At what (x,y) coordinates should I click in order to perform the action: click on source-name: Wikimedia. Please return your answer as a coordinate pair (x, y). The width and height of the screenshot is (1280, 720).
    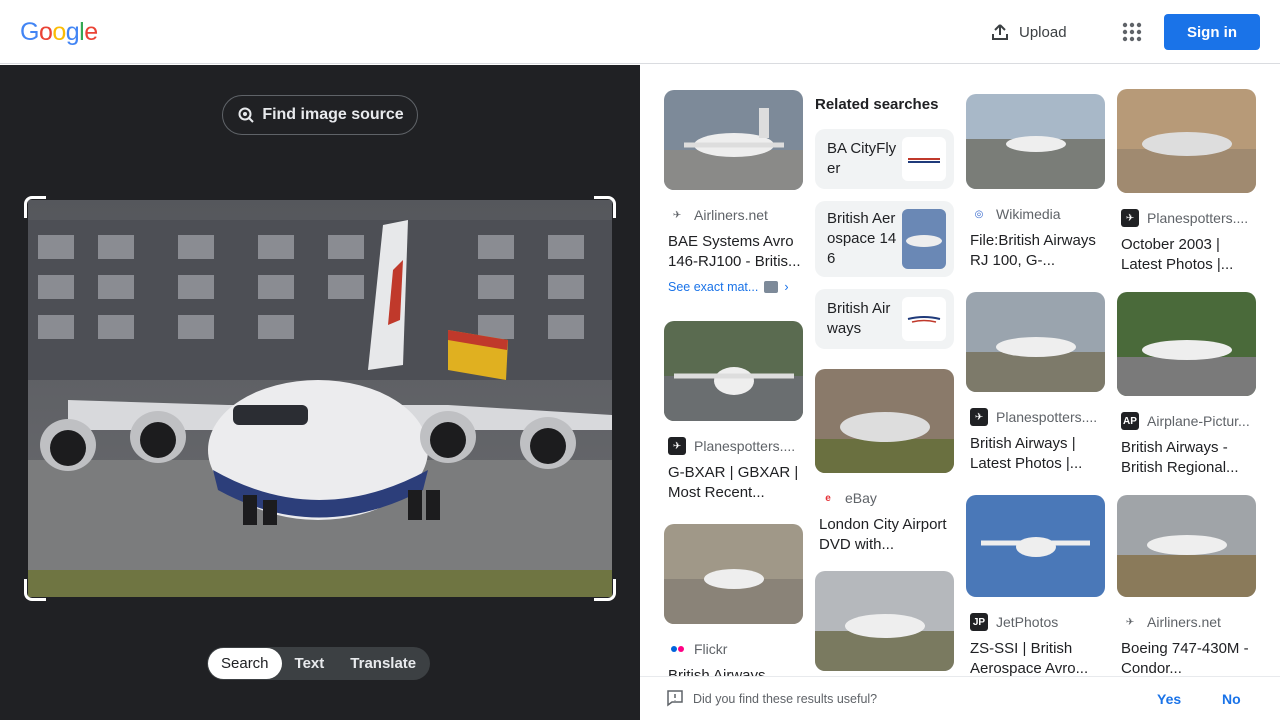
    Looking at the image, I should click on (1028, 214).